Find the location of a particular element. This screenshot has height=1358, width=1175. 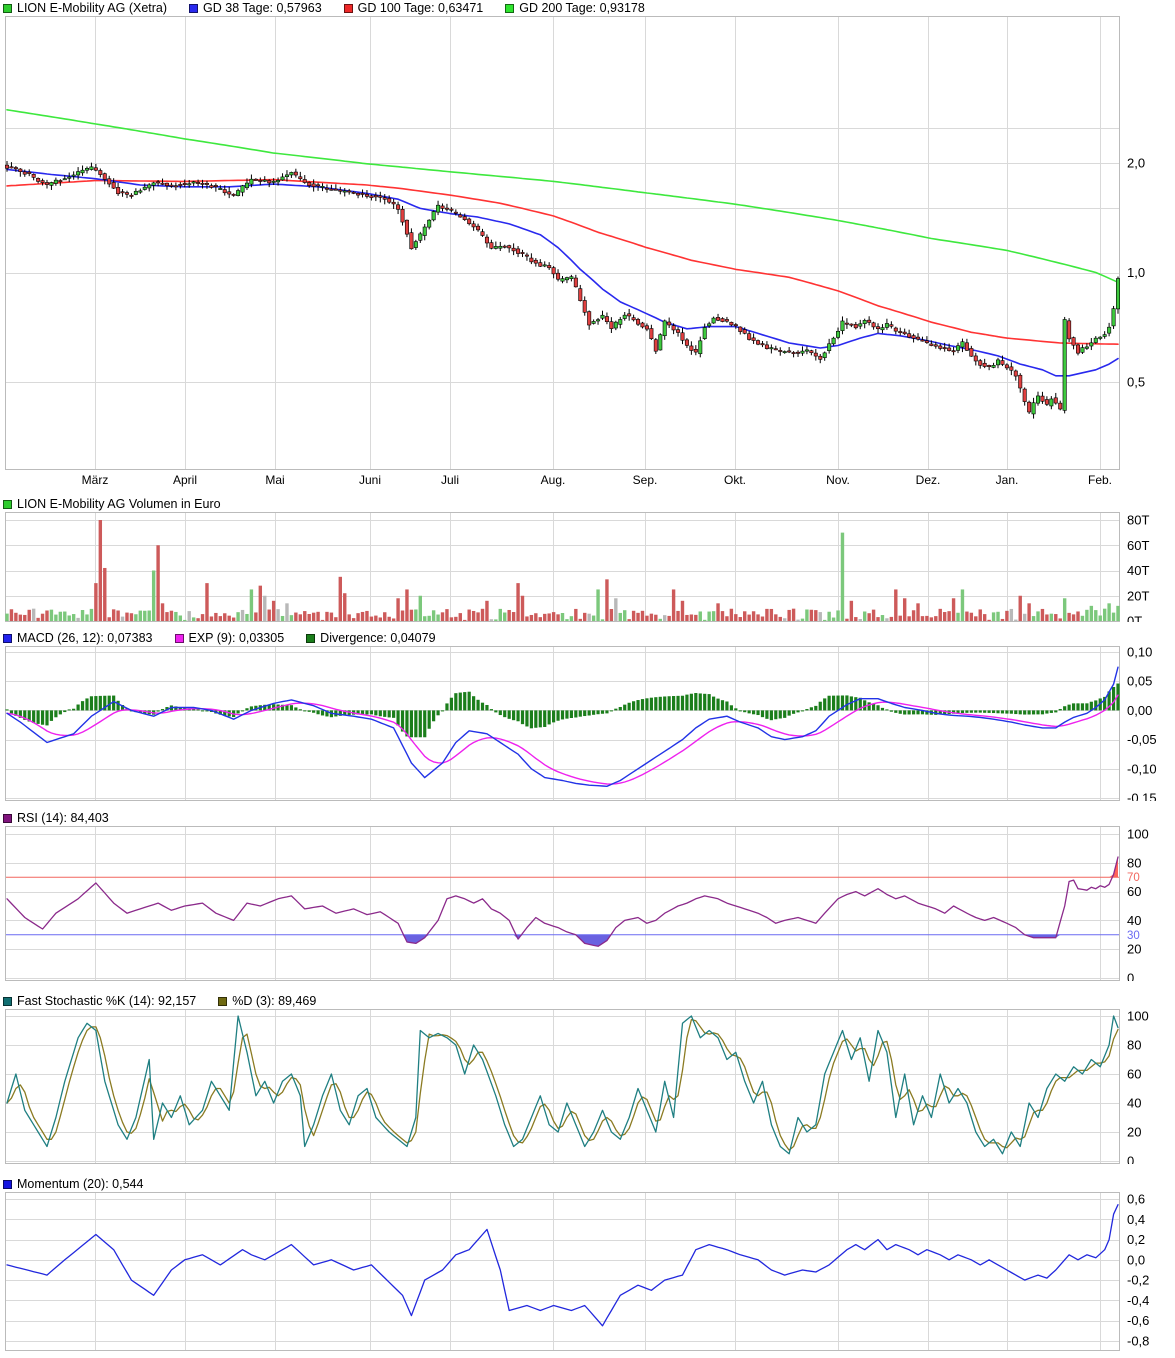

svg-text: -0,2 is located at coordinates (1138, 1280).